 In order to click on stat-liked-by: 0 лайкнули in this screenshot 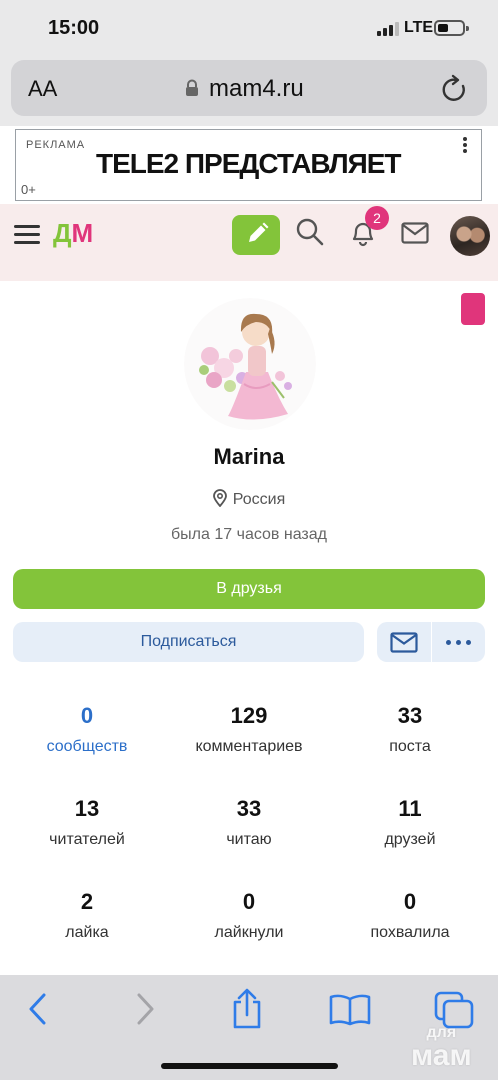, I will do `click(249, 915)`.